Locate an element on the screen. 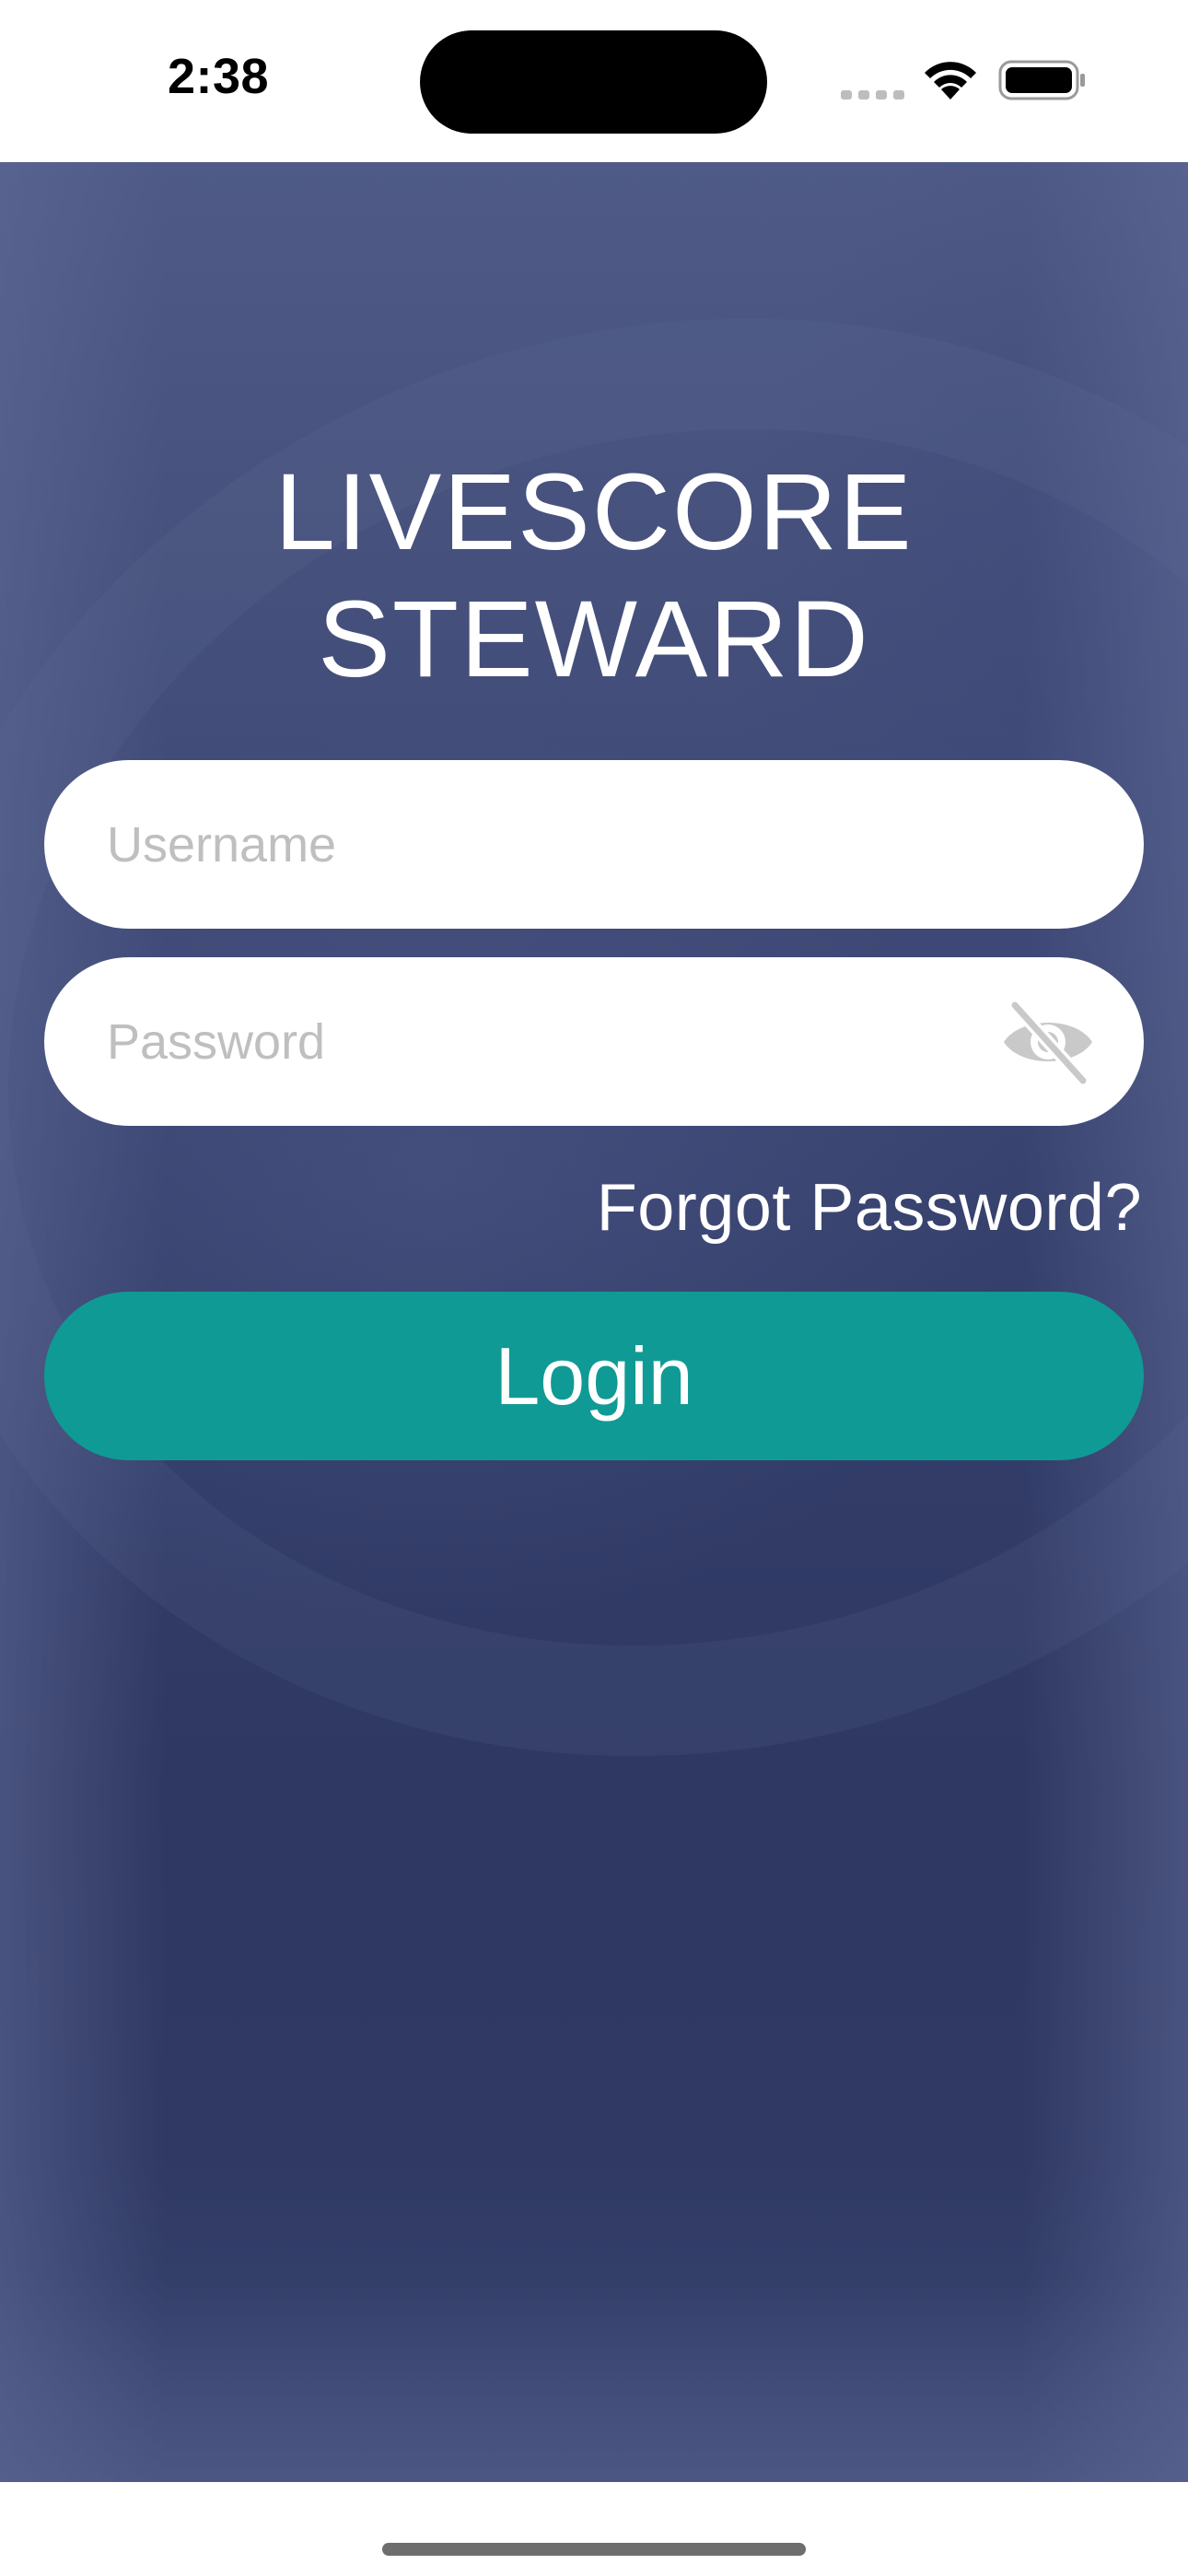 This screenshot has height=2576, width=1188. dynamic-island is located at coordinates (593, 82).